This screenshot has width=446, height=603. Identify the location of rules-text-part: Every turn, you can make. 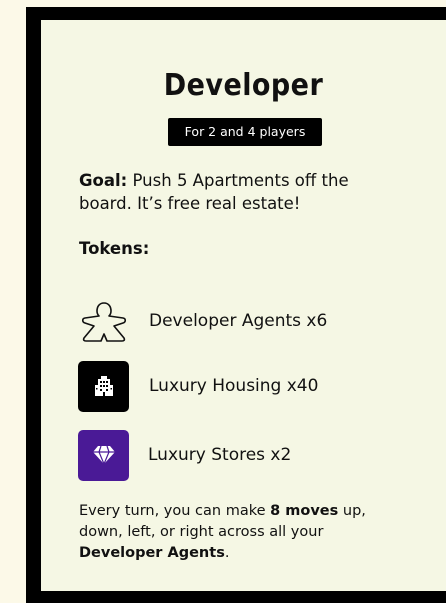
(175, 511).